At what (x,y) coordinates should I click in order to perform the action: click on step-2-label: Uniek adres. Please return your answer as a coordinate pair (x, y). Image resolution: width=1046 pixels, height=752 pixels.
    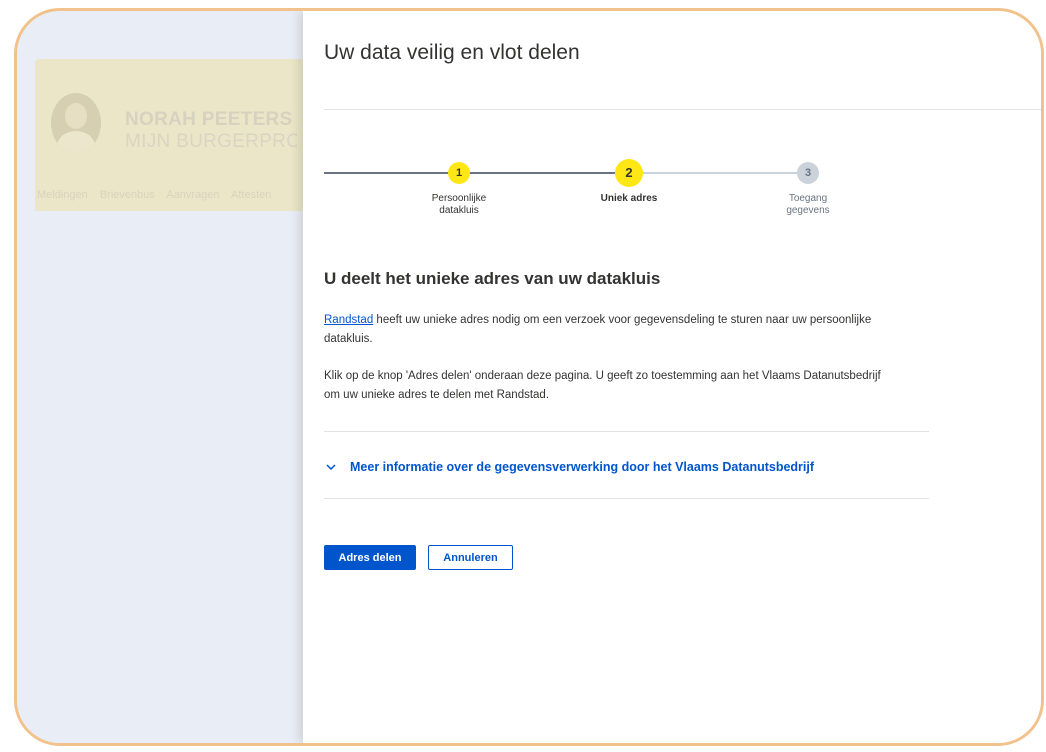
    Looking at the image, I should click on (629, 199).